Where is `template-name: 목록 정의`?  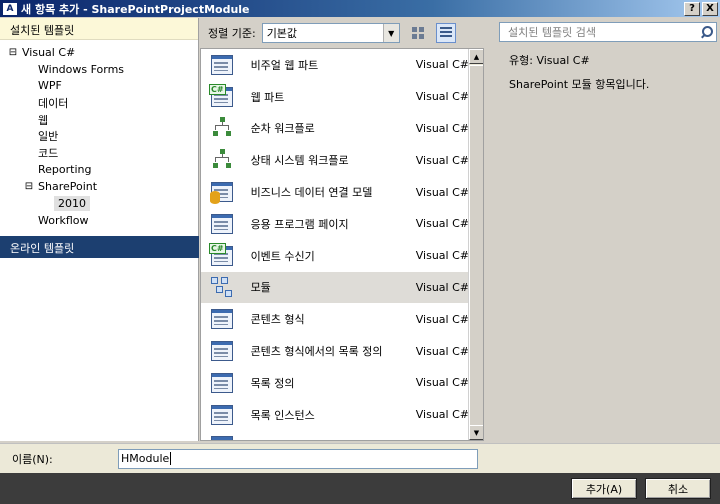
template-name: 목록 정의 is located at coordinates (272, 383).